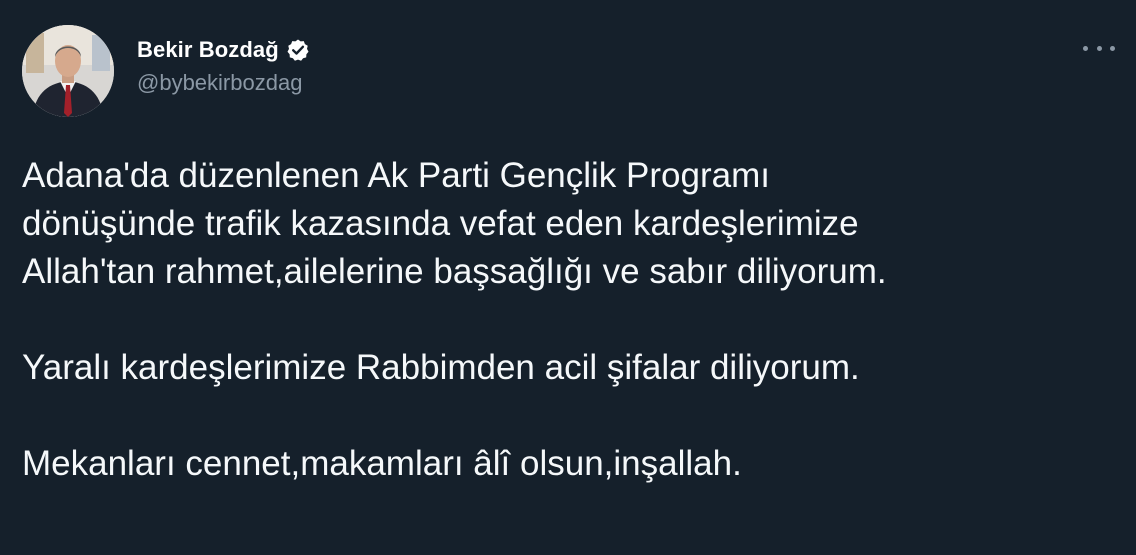 This screenshot has width=1136, height=555. Describe the element at coordinates (208, 50) in the screenshot. I see `display-name: Bekir Bozdağ` at that location.